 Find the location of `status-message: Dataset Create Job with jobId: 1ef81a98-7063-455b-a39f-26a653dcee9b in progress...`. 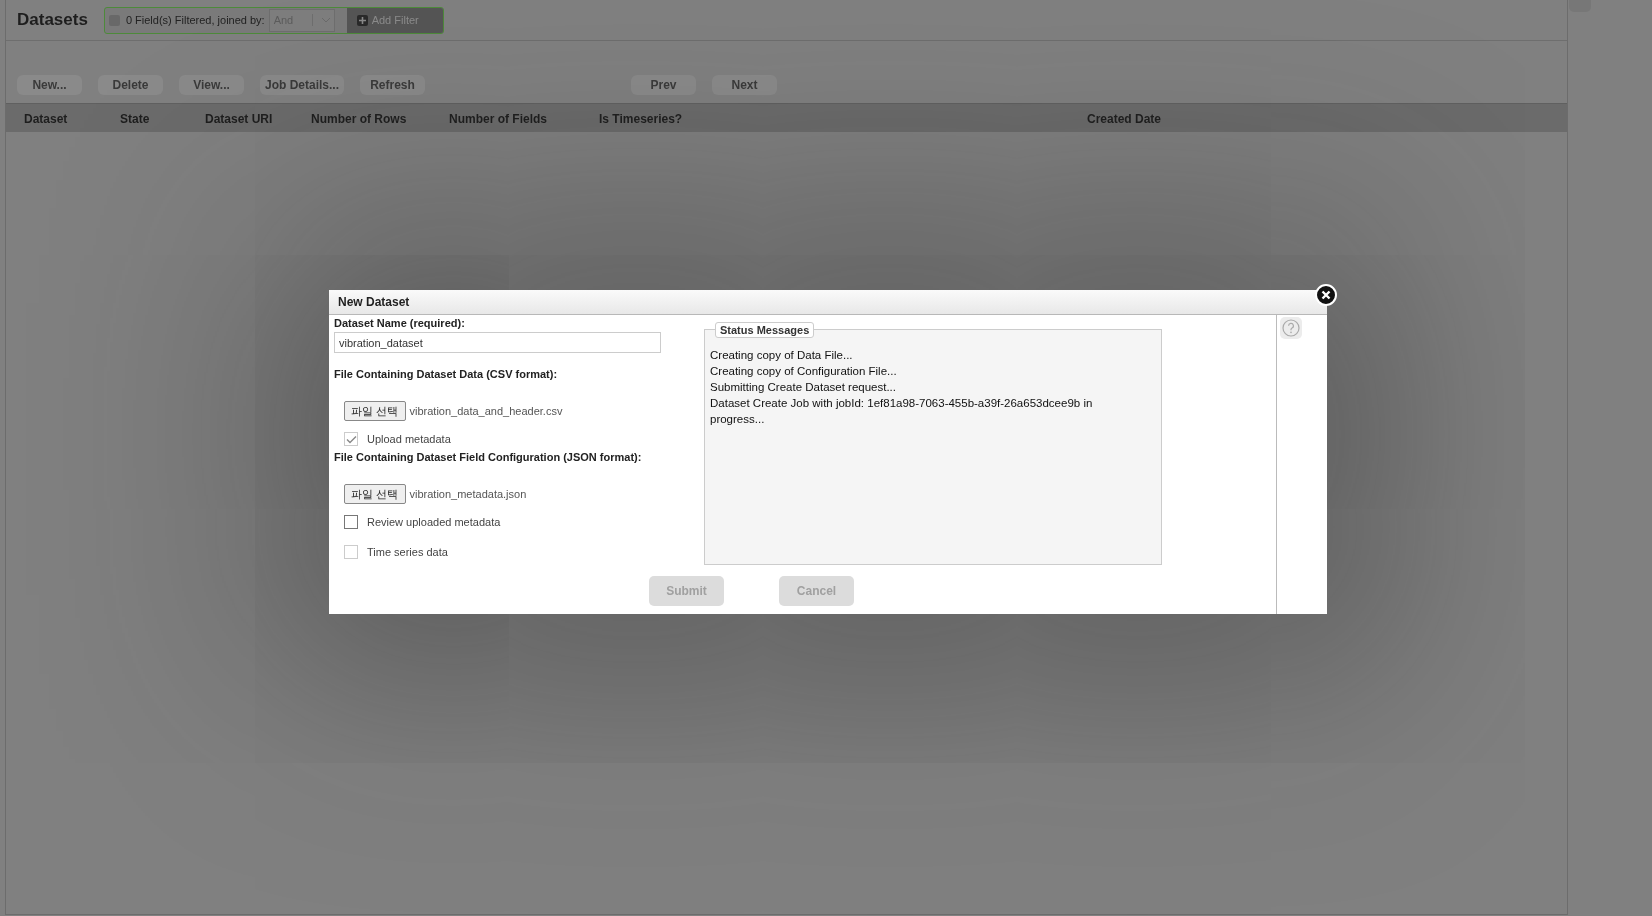

status-message: Dataset Create Job with jobId: 1ef81a98-7063-455b-a39f-26a653dcee9b in progress... is located at coordinates (902, 411).